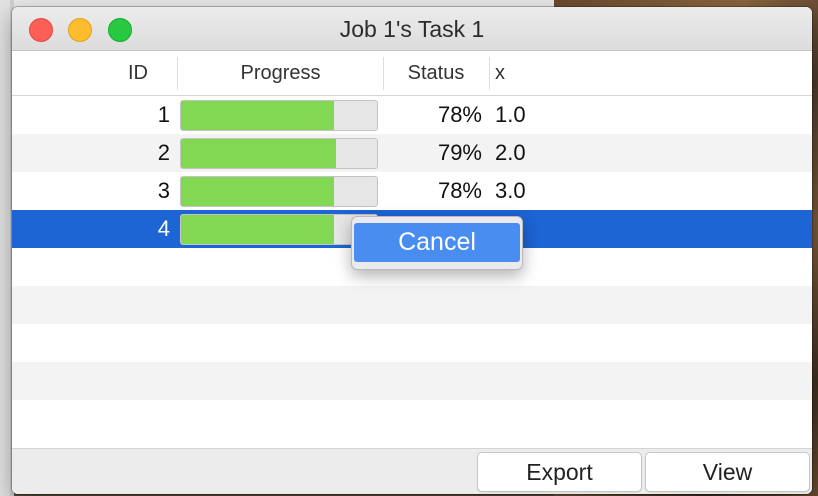  Describe the element at coordinates (412, 191) in the screenshot. I see `table-row: 3 78% 3.0` at that location.